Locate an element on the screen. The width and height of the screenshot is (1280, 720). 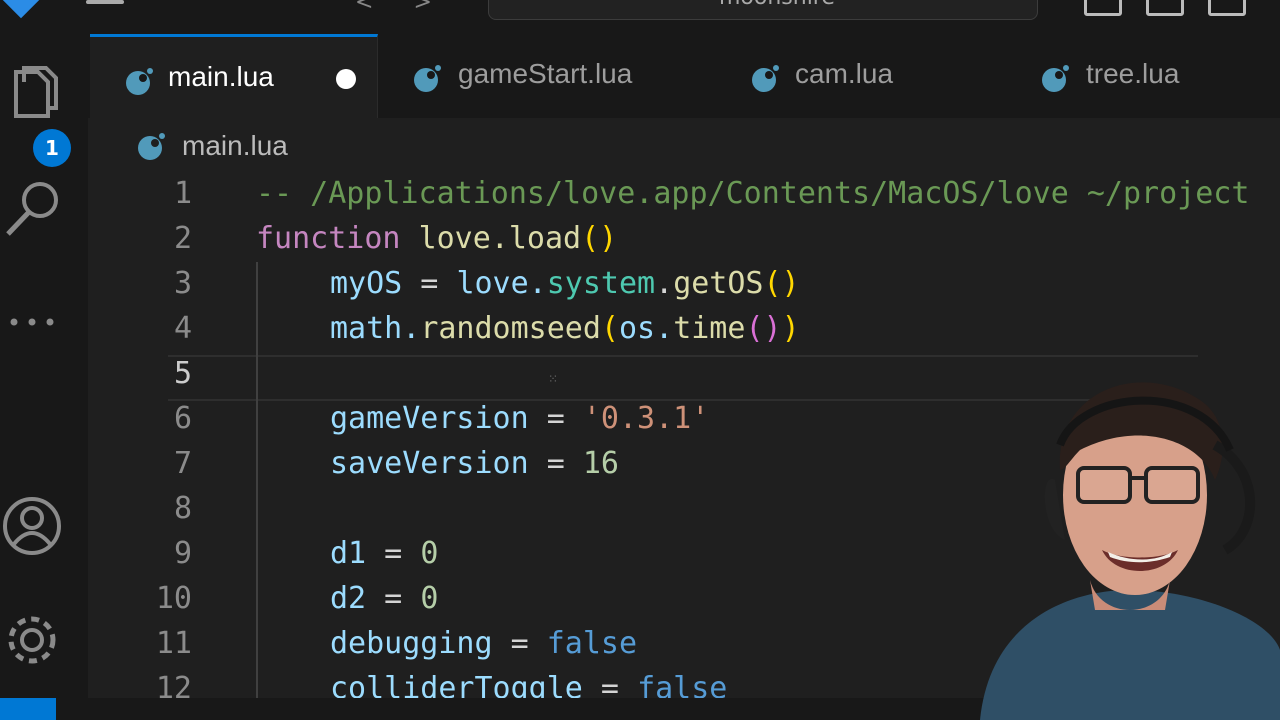
variable: myOS is located at coordinates (366, 283).